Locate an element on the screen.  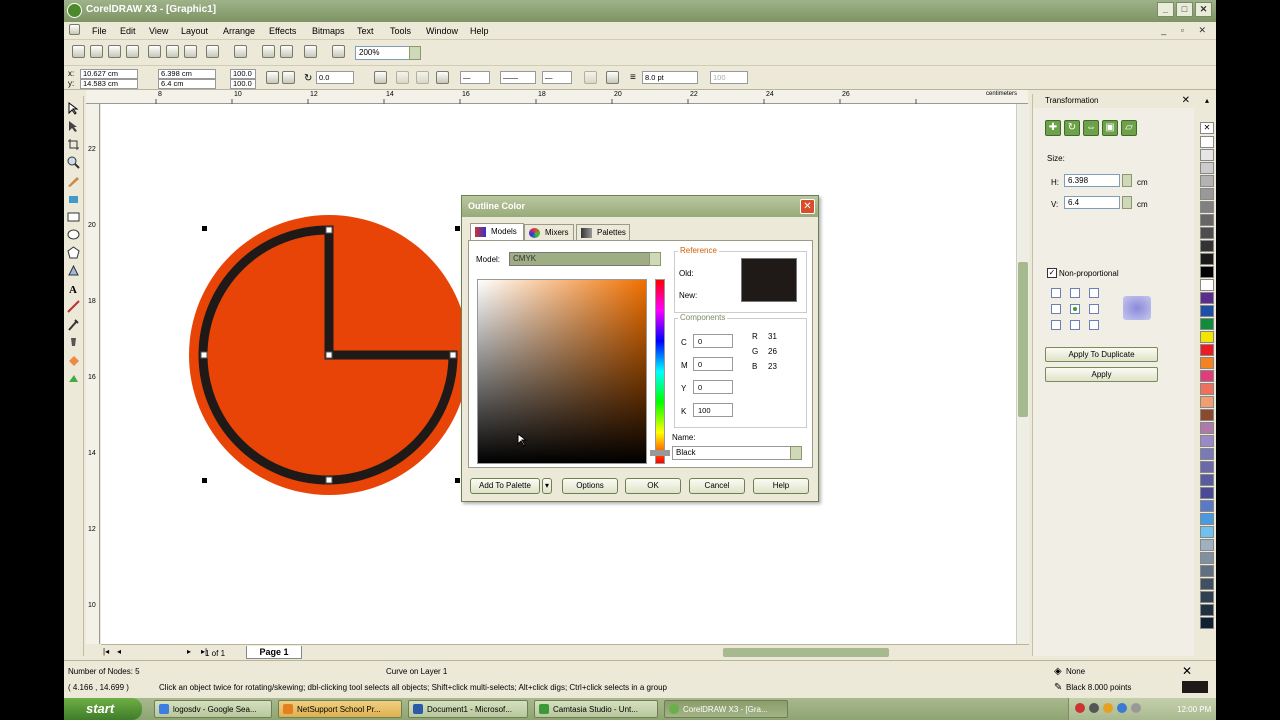
prev-page-icon: ◂ is located at coordinates (119, 651).